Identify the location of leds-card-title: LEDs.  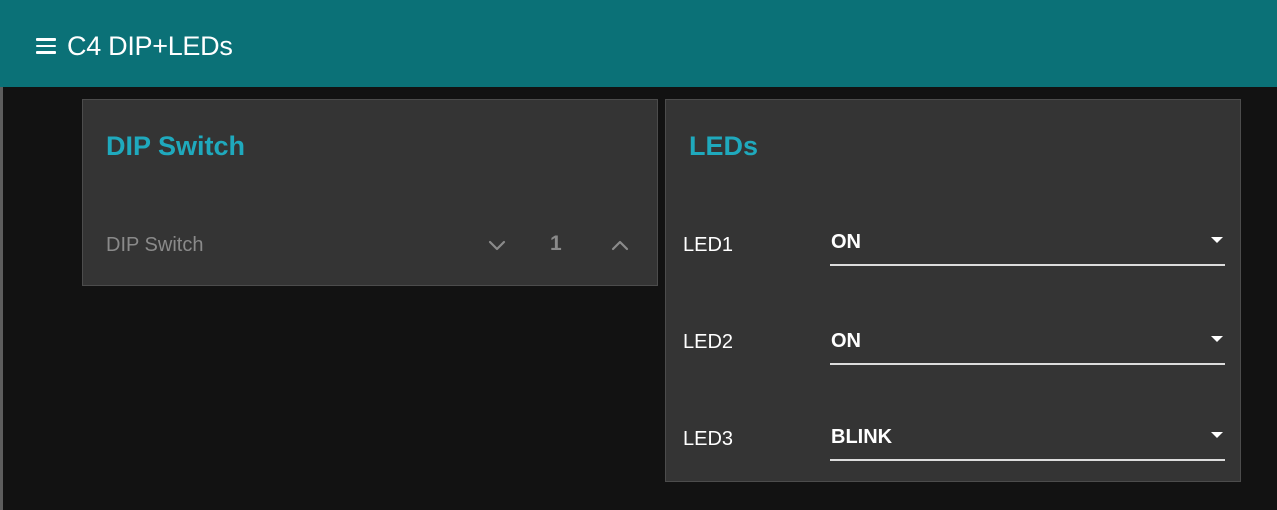
(724, 146).